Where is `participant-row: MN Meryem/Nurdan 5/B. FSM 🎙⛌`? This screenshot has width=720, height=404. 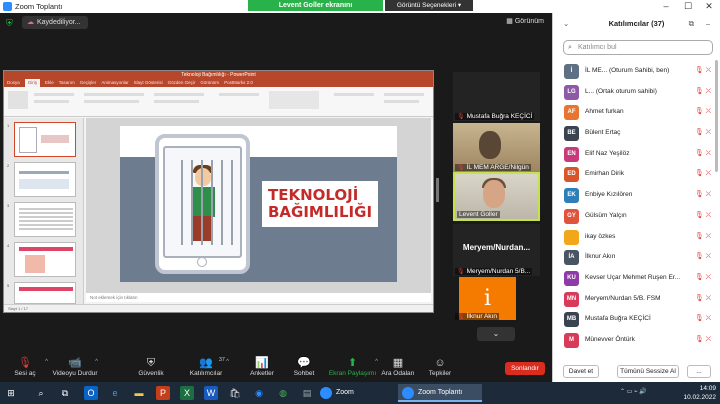 participant-row: MN Meryem/Nurdan 5/B. FSM 🎙⛌ is located at coordinates (635, 299).